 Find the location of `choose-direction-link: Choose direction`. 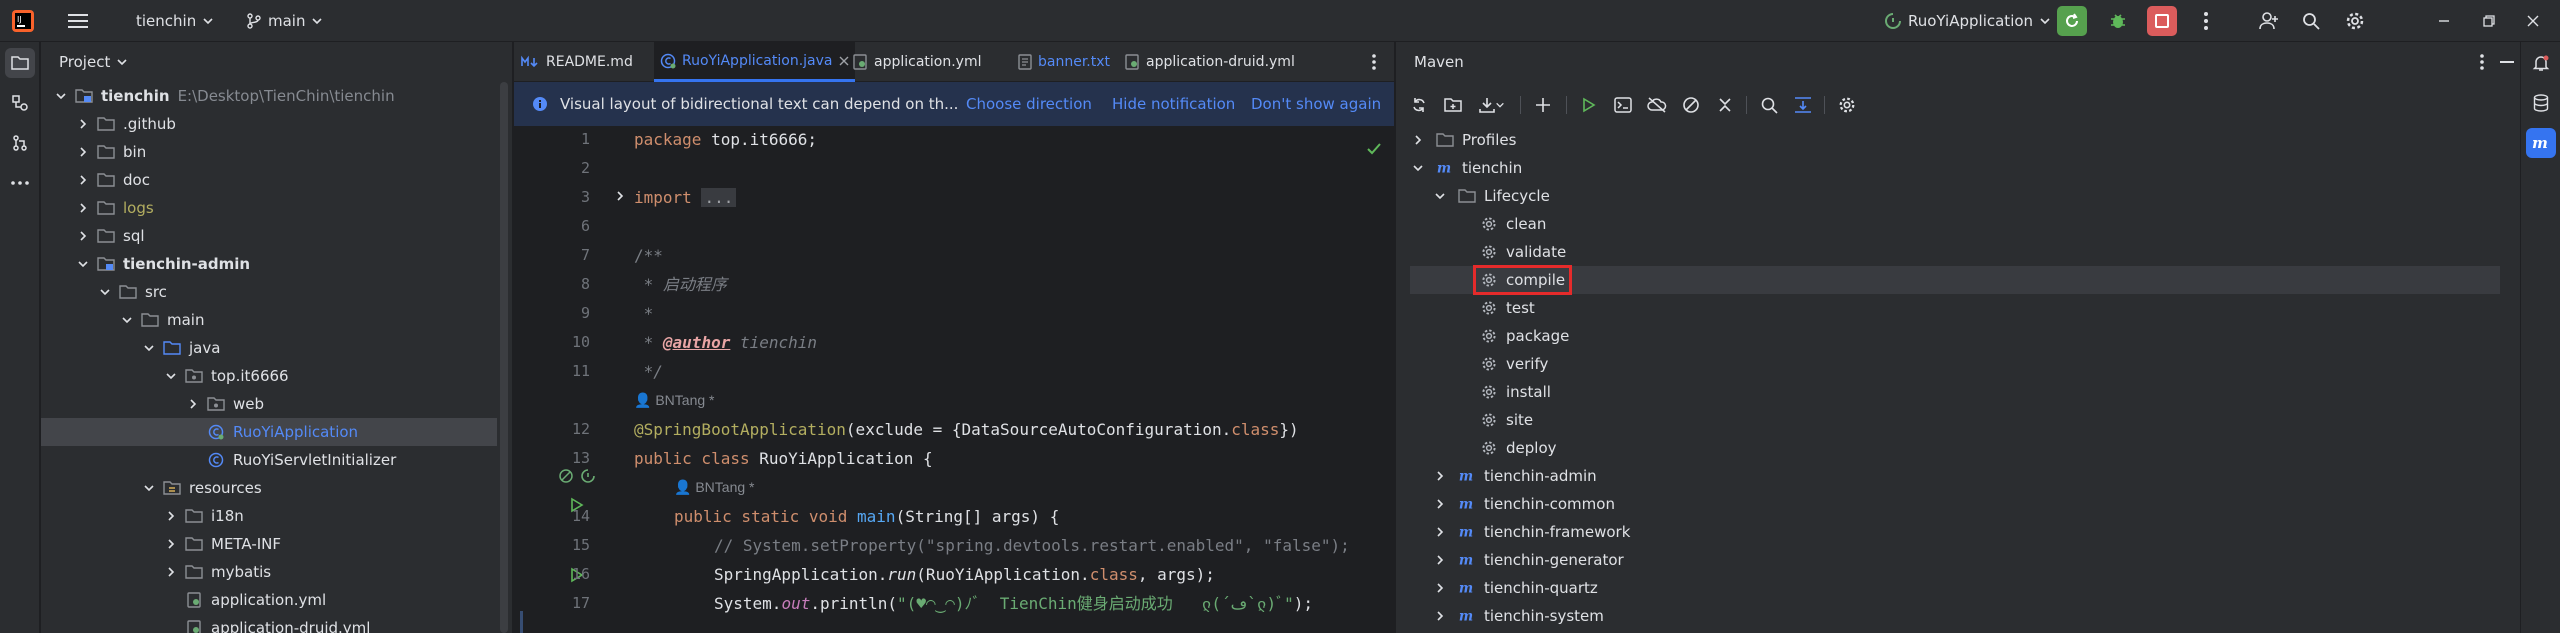

choose-direction-link: Choose direction is located at coordinates (1029, 104).